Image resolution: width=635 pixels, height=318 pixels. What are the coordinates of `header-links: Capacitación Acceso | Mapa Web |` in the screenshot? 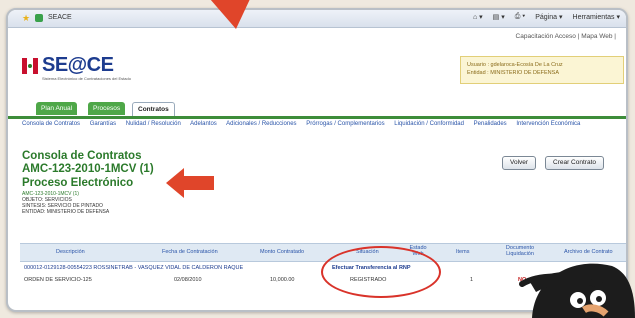 It's located at (566, 36).